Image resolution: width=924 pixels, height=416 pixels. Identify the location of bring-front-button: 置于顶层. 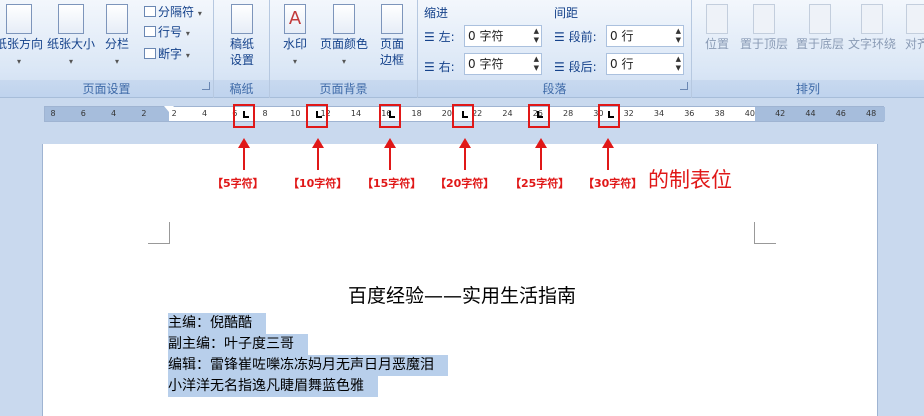
(764, 28).